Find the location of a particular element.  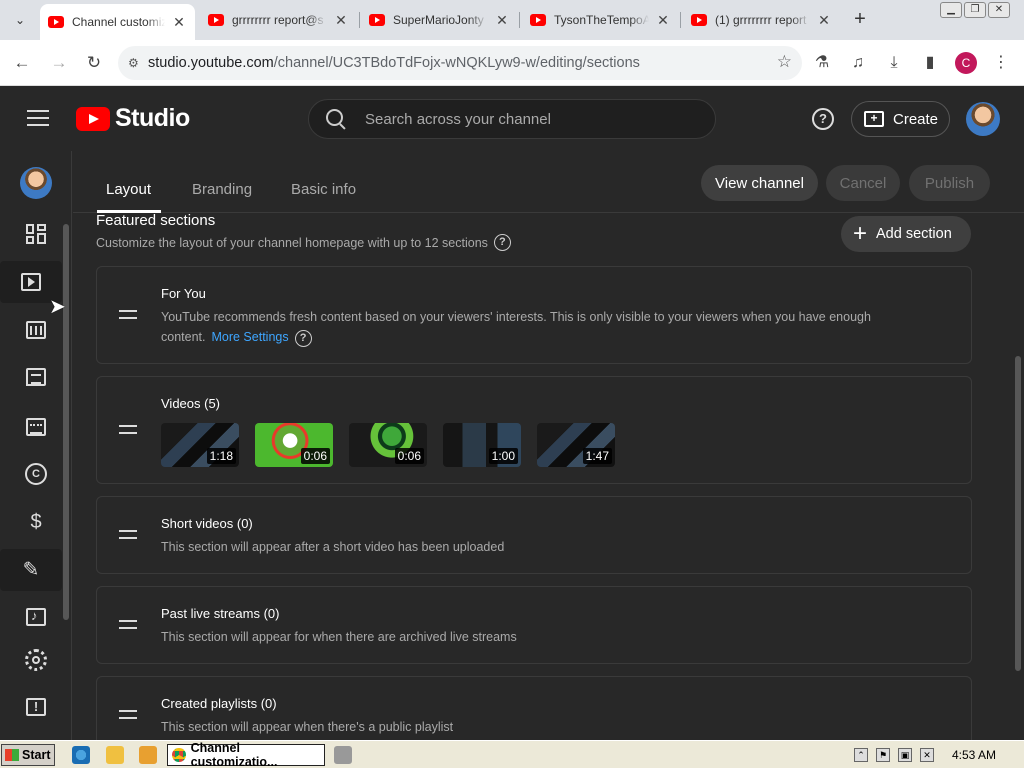

close-window-button: ✕ is located at coordinates (999, 10).